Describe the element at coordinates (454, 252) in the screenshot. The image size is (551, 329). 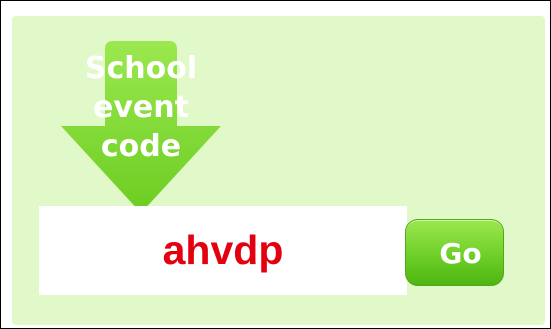
I see `go-button: Go` at that location.